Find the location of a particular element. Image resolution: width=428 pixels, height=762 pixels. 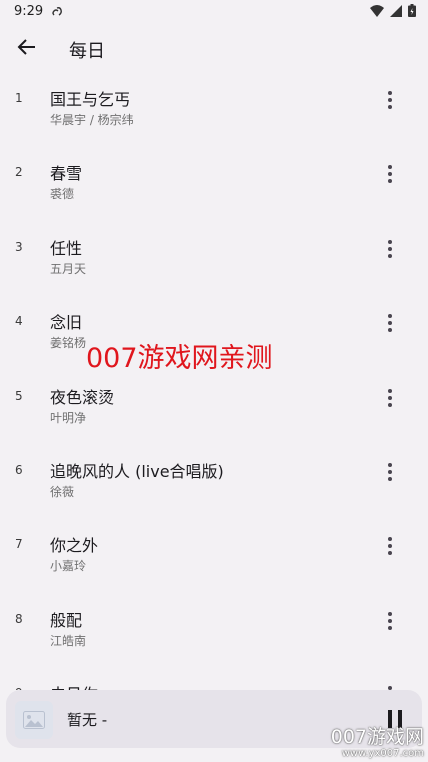

track-artist: 小嘉玲 is located at coordinates (68, 566).